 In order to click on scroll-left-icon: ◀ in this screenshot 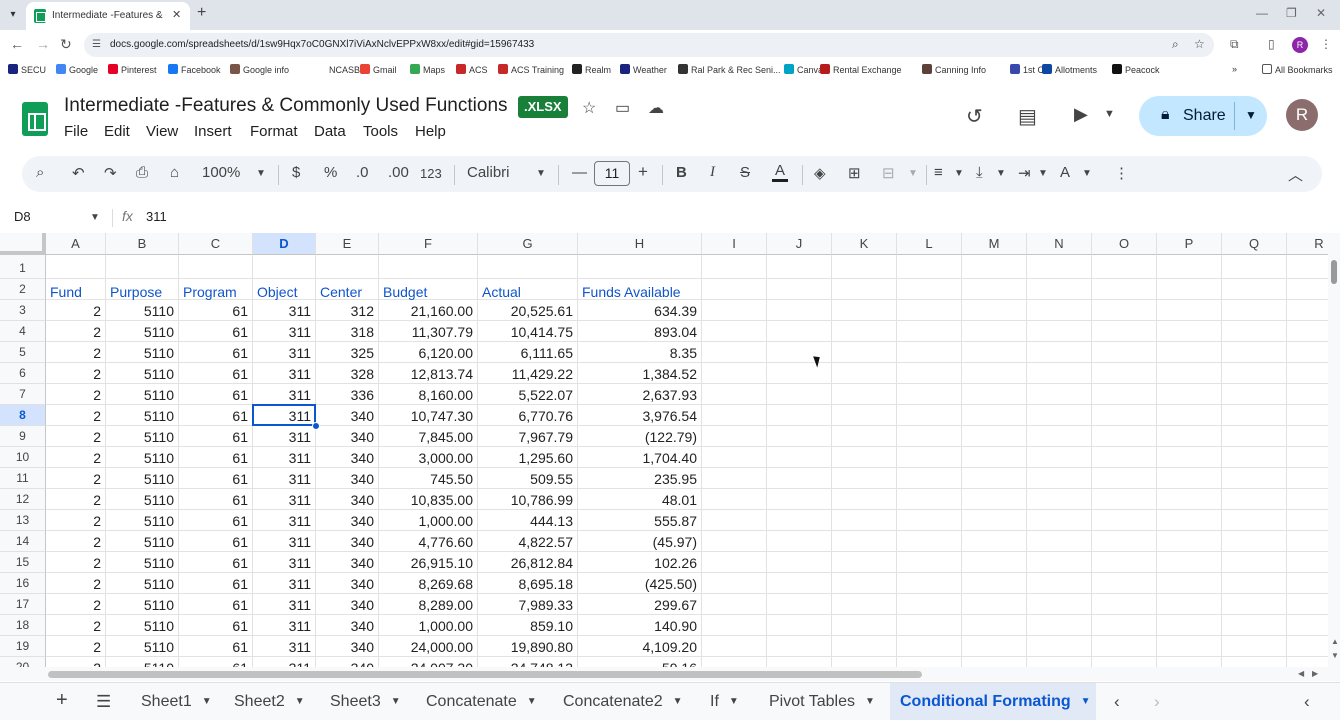, I will do `click(1301, 673)`.